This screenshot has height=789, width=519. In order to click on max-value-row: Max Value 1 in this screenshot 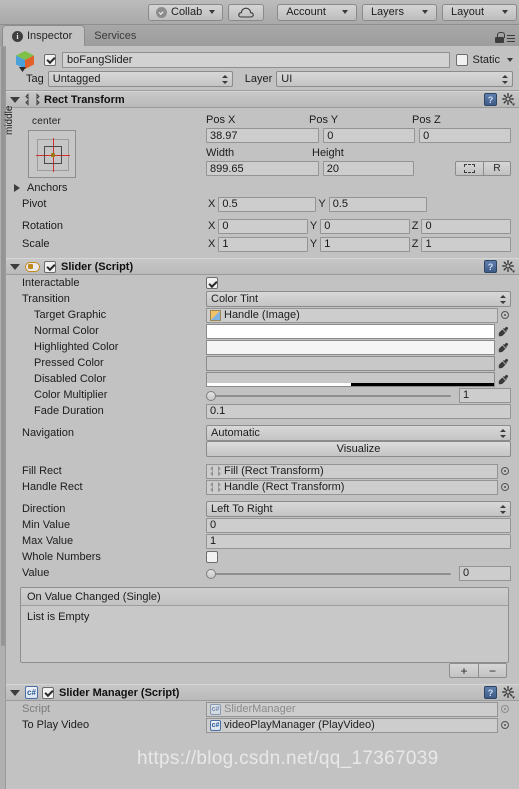, I will do `click(262, 541)`.